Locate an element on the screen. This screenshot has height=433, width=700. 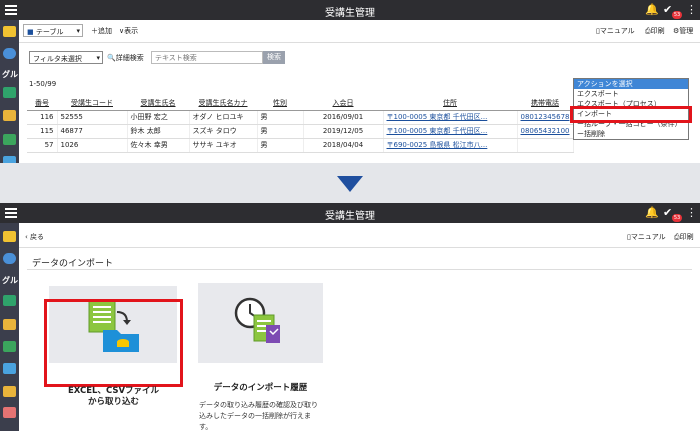
cell-number: 116 is located at coordinates (42, 117).